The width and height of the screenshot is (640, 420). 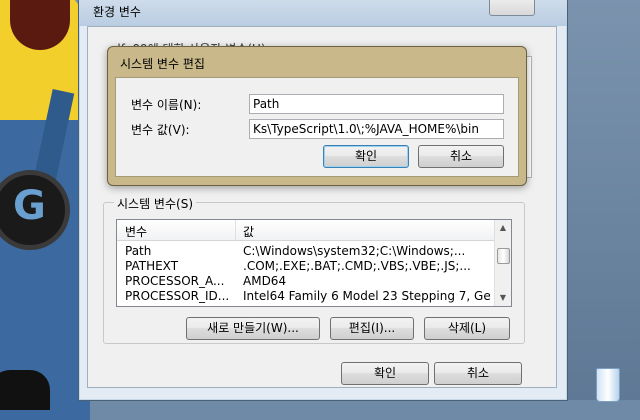 What do you see at coordinates (461, 156) in the screenshot?
I see `dialog-cancel-button: 취소` at bounding box center [461, 156].